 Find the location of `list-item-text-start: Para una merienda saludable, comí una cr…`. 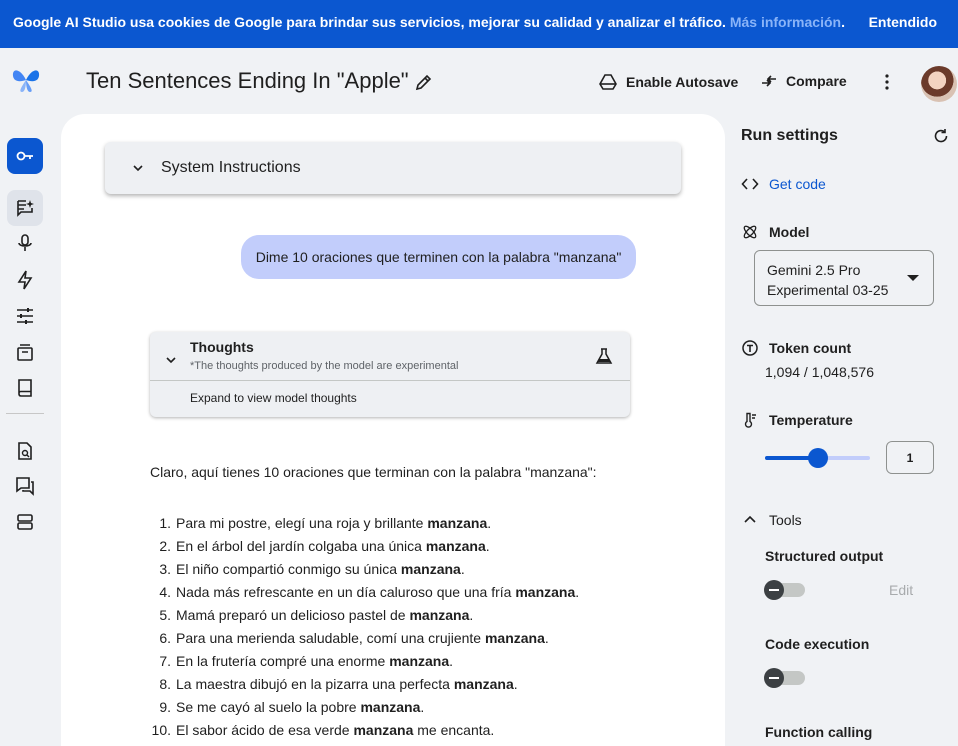

list-item-text-start: Para una merienda saludable, comí una cr… is located at coordinates (330, 638).